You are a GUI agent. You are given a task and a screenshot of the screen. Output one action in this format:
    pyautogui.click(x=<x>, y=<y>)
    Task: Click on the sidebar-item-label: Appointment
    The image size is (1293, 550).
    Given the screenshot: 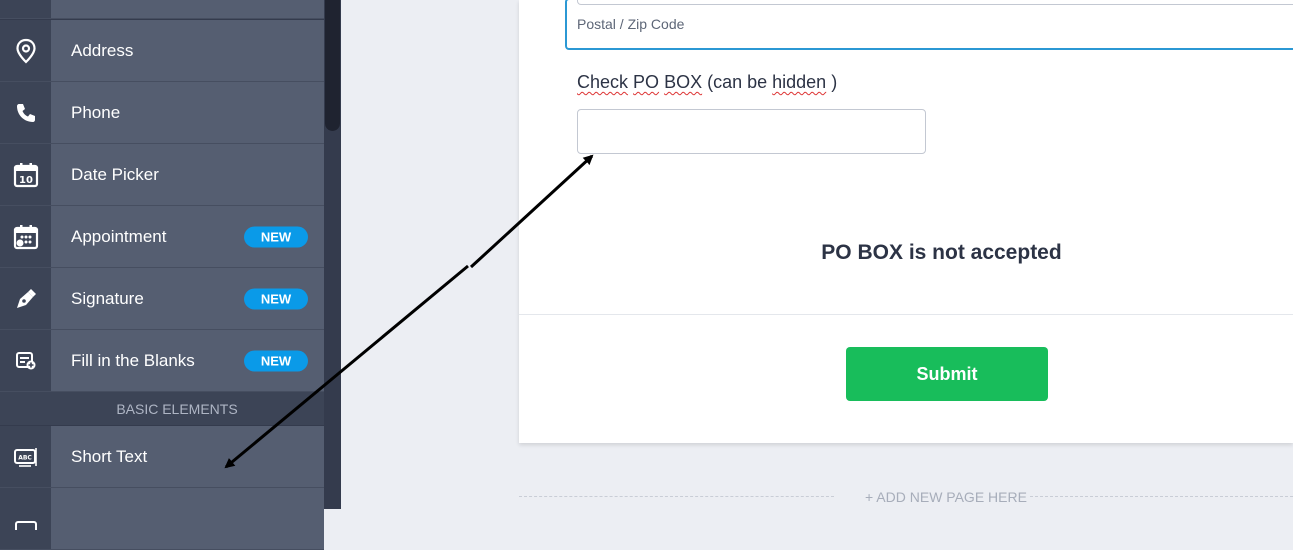 What is the action you would take?
    pyautogui.click(x=119, y=236)
    